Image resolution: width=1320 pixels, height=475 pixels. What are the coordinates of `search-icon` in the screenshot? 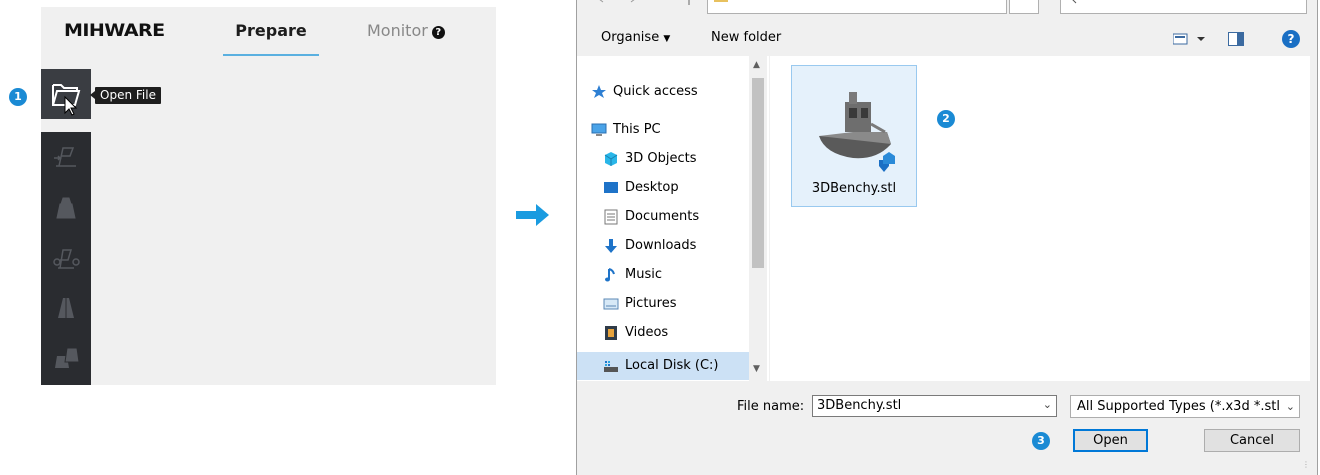 It's located at (1074, 2).